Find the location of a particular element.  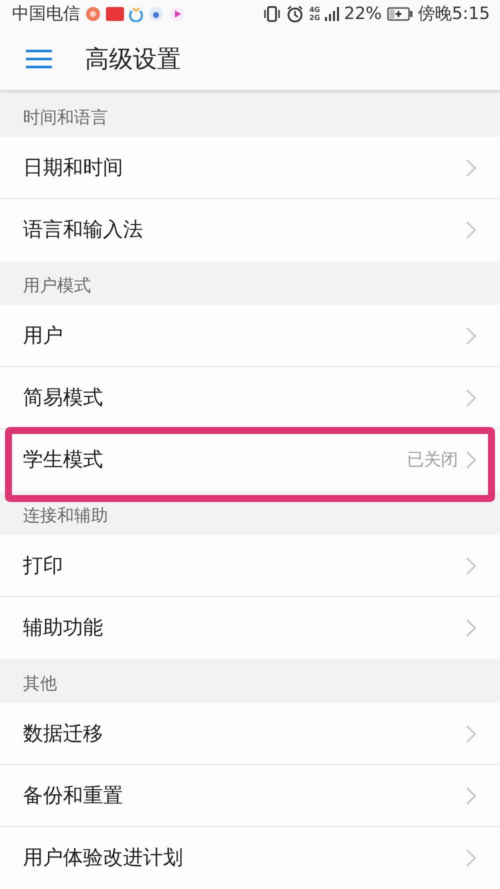

setting-label: 日期和时间 is located at coordinates (73, 167).